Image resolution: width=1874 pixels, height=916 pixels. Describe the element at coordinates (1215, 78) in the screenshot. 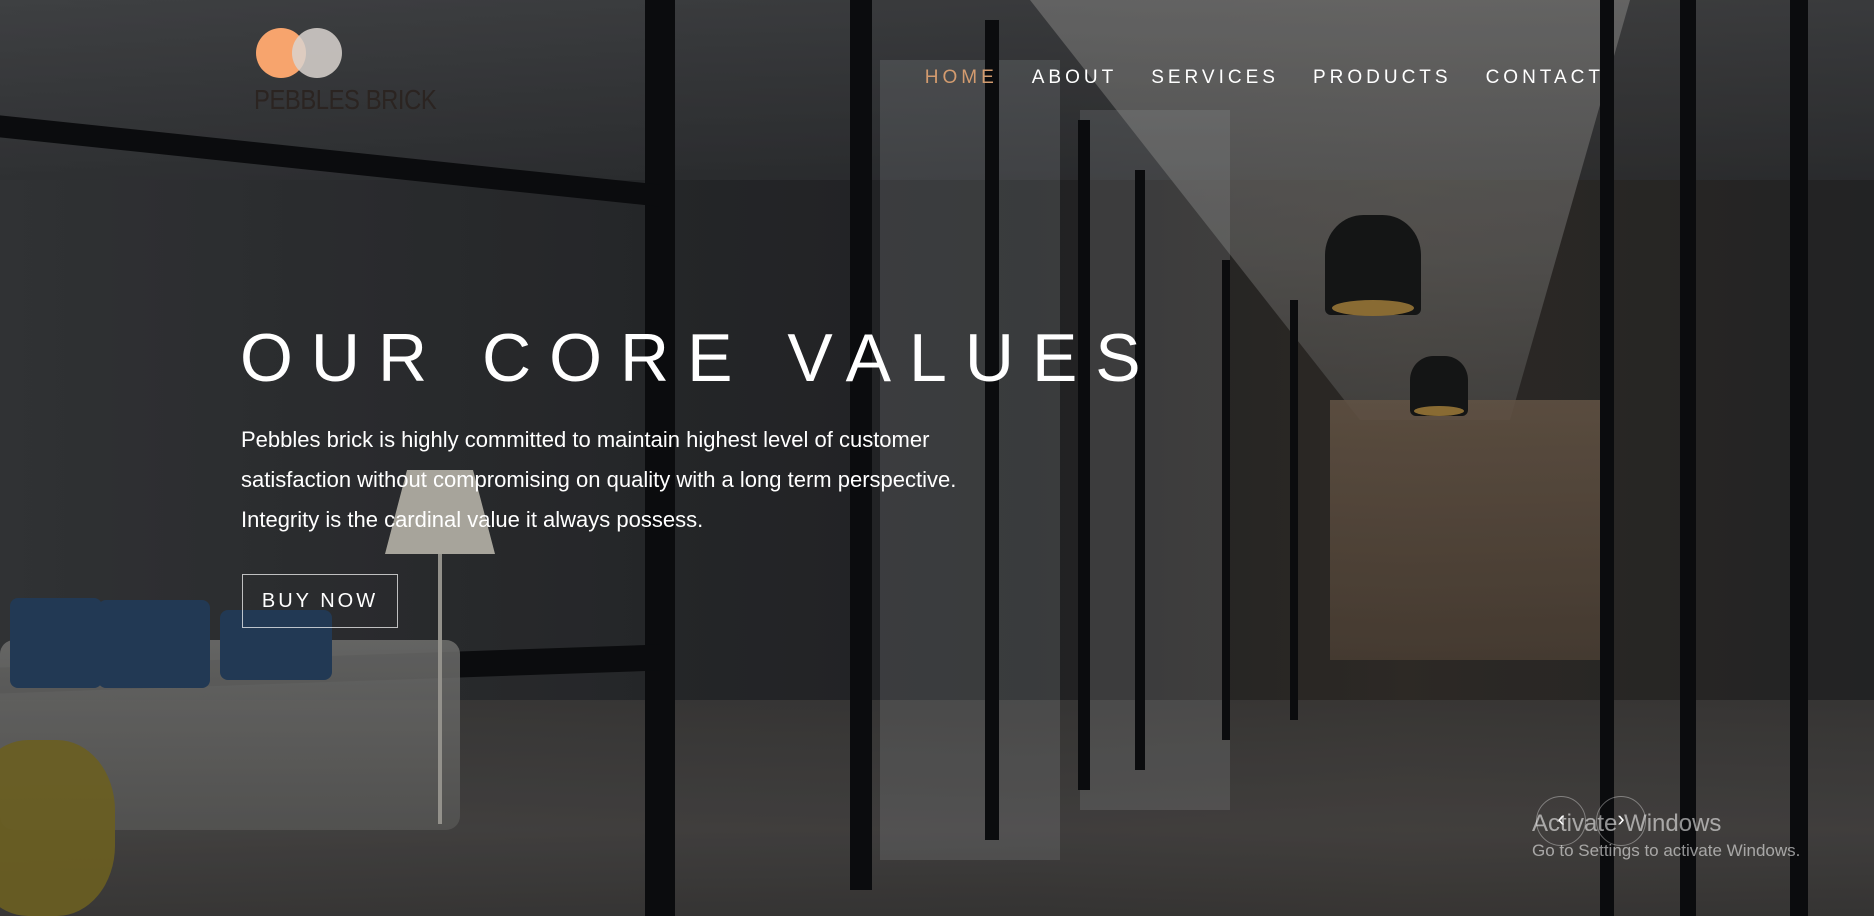

I see `nav-services: SERVICES` at that location.